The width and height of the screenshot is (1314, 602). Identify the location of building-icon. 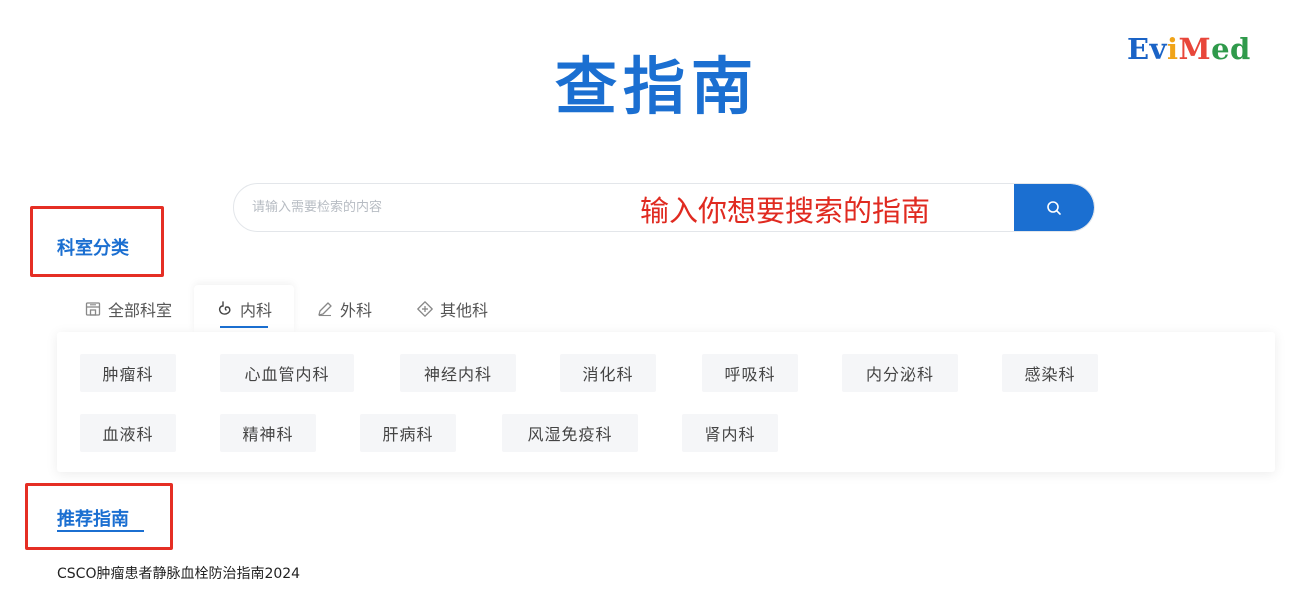
(93, 308).